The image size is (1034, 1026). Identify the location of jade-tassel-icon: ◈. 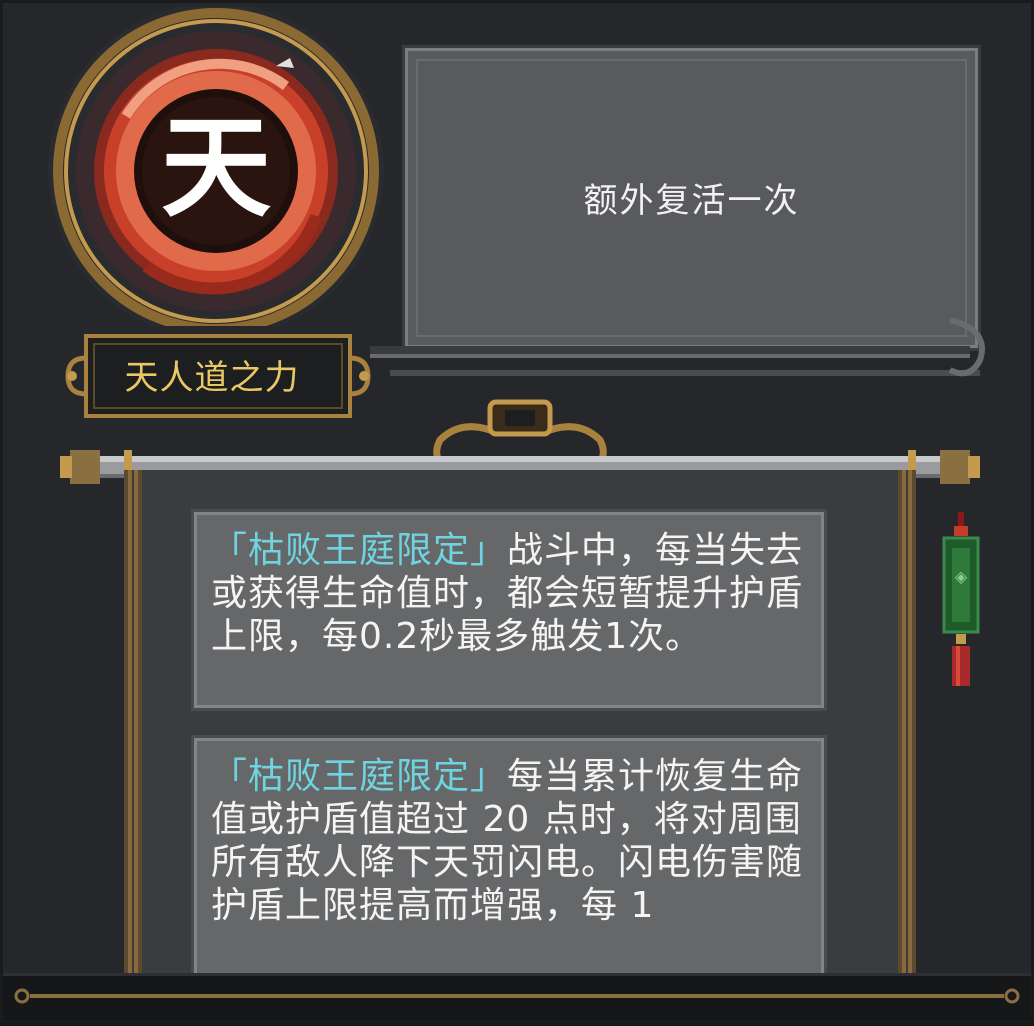
(961, 599).